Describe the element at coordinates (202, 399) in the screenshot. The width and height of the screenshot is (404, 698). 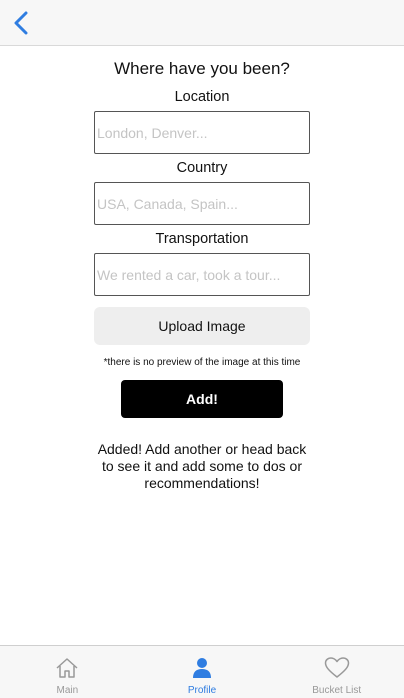
I see `add-button: Add!` at that location.